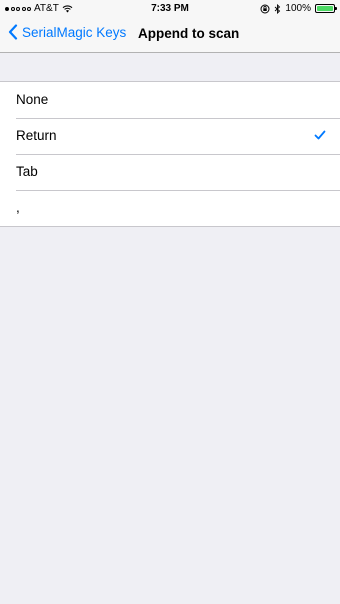  Describe the element at coordinates (18, 207) in the screenshot. I see `option-label: ,` at that location.